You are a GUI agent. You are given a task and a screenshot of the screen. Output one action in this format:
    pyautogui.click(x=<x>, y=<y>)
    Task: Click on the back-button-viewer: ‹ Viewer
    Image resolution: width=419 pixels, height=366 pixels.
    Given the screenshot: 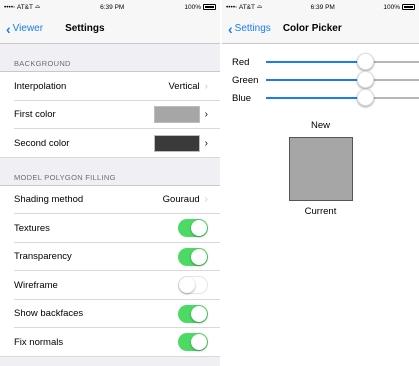 What is the action you would take?
    pyautogui.click(x=22, y=28)
    